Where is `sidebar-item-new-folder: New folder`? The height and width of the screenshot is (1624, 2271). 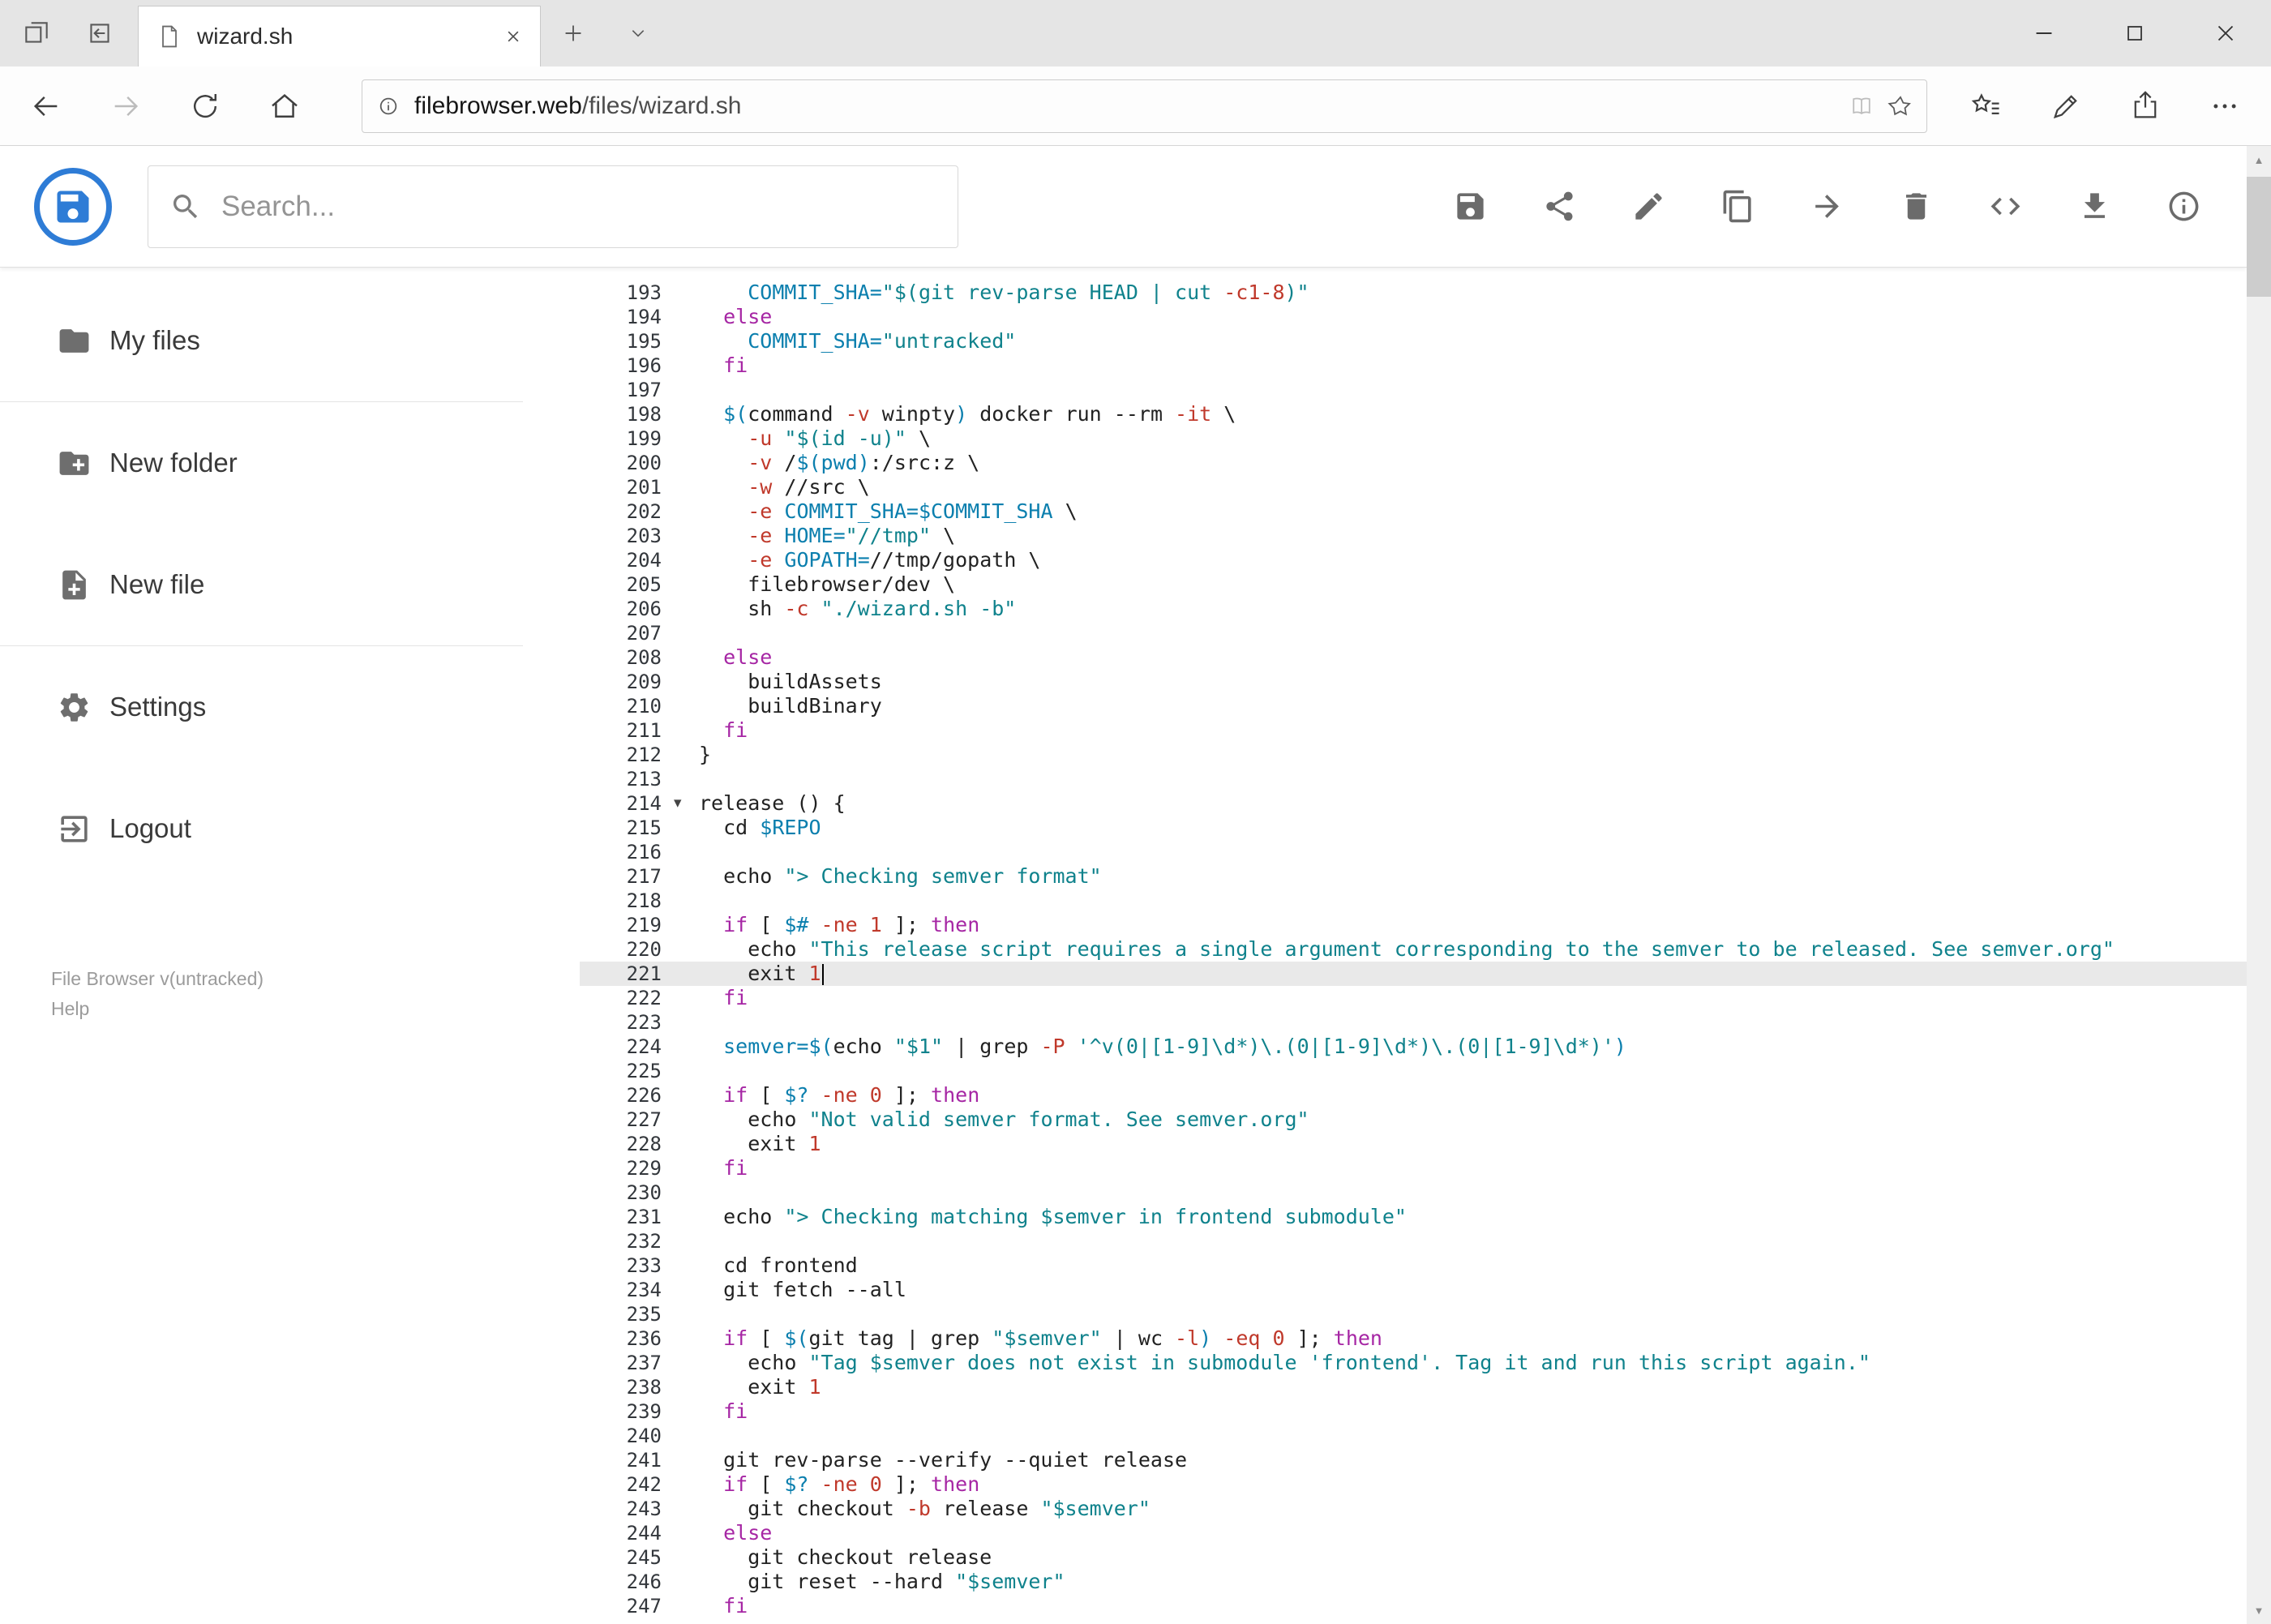
sidebar-item-new-folder: New folder is located at coordinates (261, 463).